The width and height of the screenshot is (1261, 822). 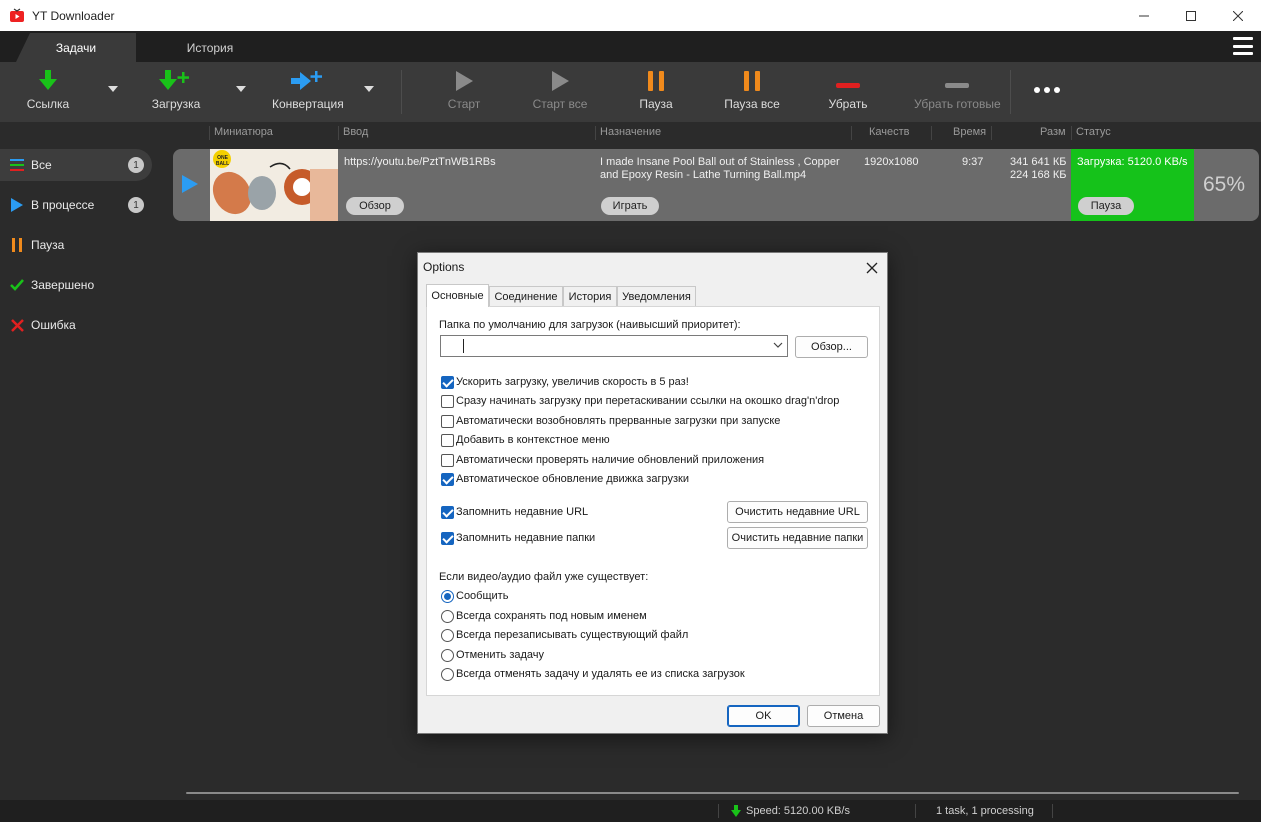 I want to click on folder-combobox, so click(x=614, y=346).